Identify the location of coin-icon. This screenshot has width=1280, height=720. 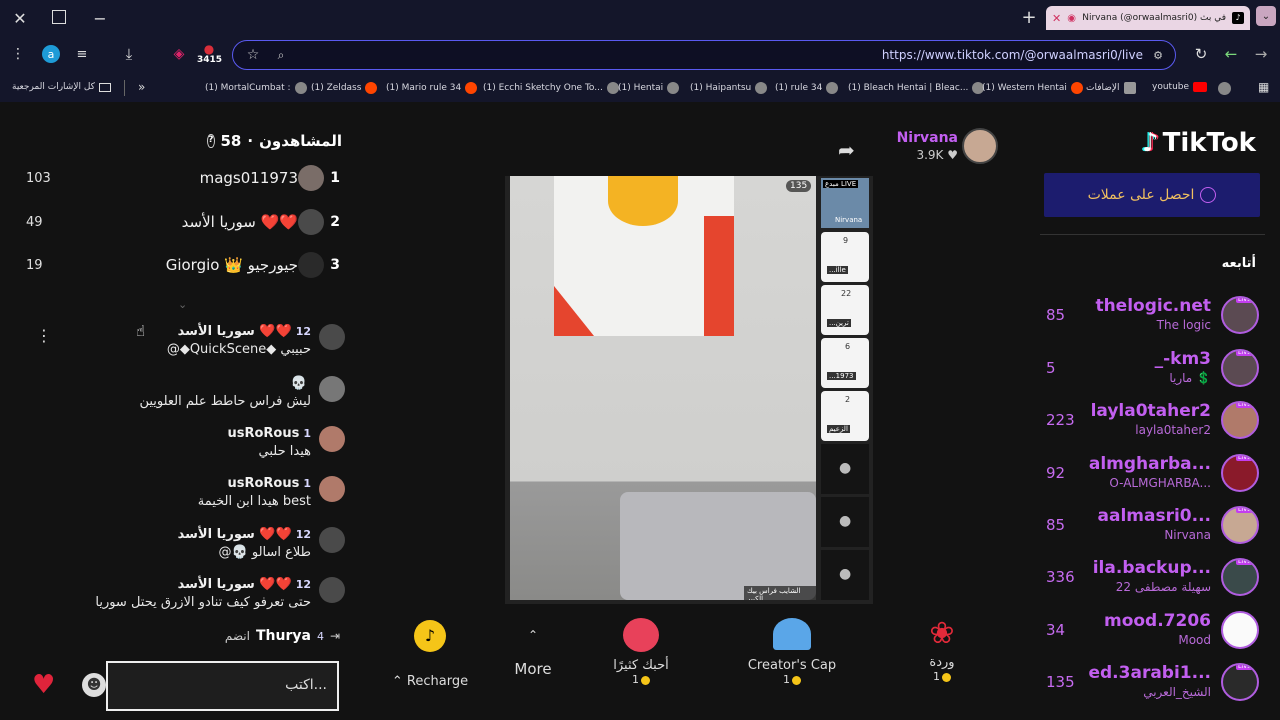
(796, 680).